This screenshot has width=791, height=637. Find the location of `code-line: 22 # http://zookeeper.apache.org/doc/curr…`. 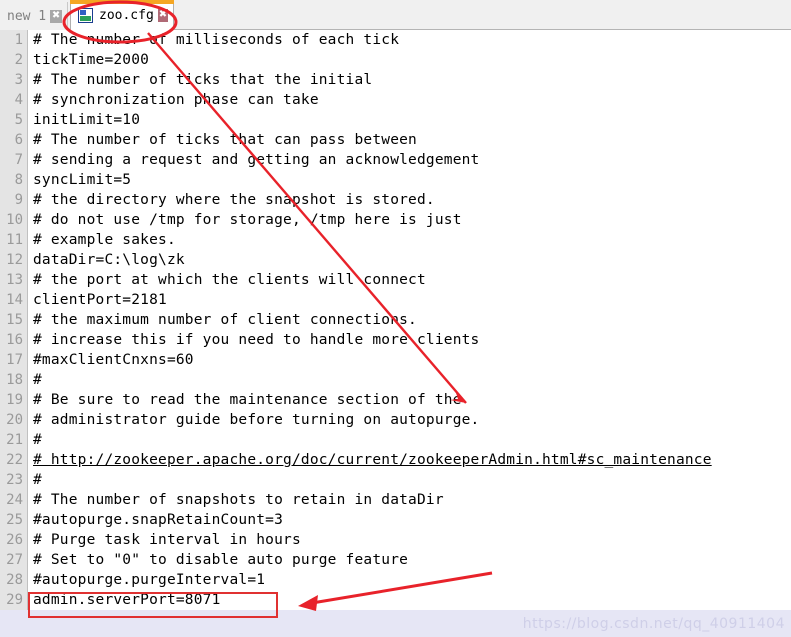

code-line: 22 # http://zookeeper.apache.org/doc/curr… is located at coordinates (395, 460).